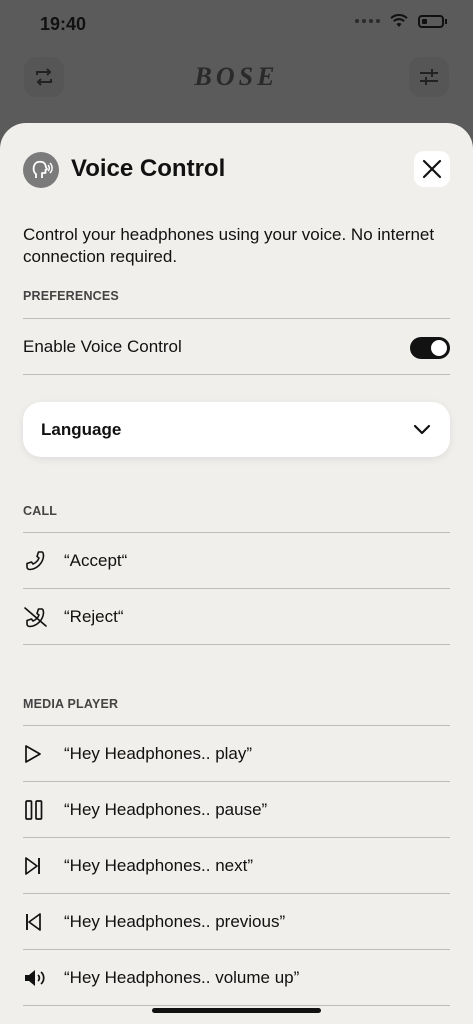 Image resolution: width=473 pixels, height=1024 pixels. What do you see at coordinates (102, 346) in the screenshot?
I see `enable-voice-control-label: Enable Voice Control` at bounding box center [102, 346].